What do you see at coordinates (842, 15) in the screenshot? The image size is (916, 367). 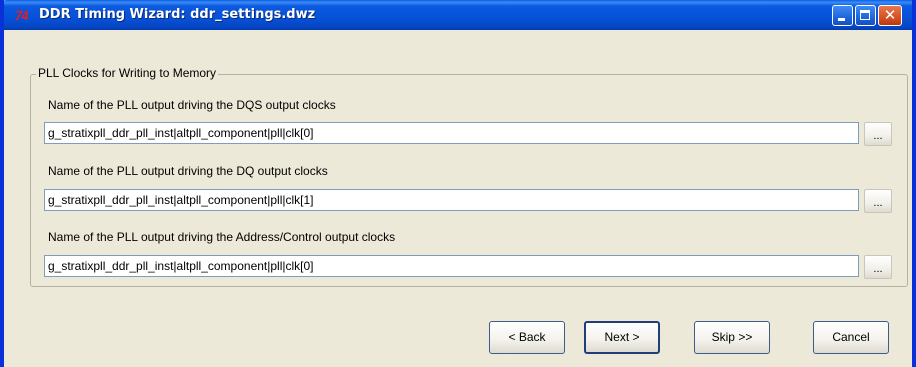 I see `minimize-button` at bounding box center [842, 15].